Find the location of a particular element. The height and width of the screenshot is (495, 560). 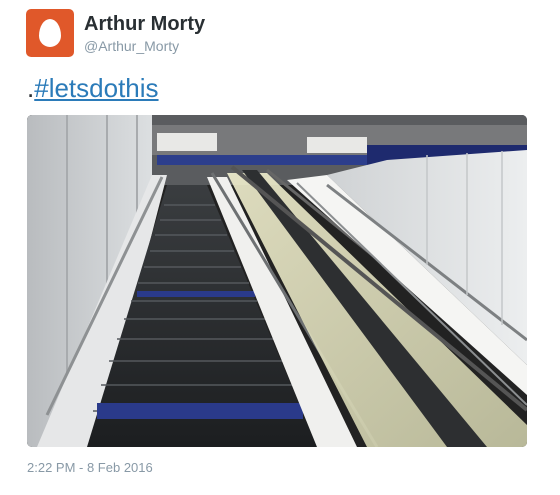

avatar is located at coordinates (50, 33).